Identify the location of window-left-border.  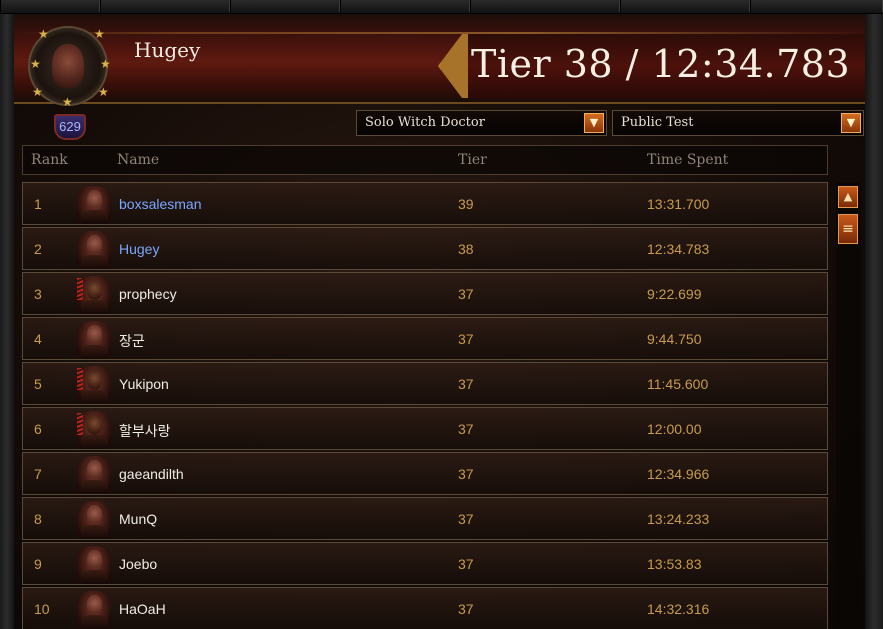
(7, 321).